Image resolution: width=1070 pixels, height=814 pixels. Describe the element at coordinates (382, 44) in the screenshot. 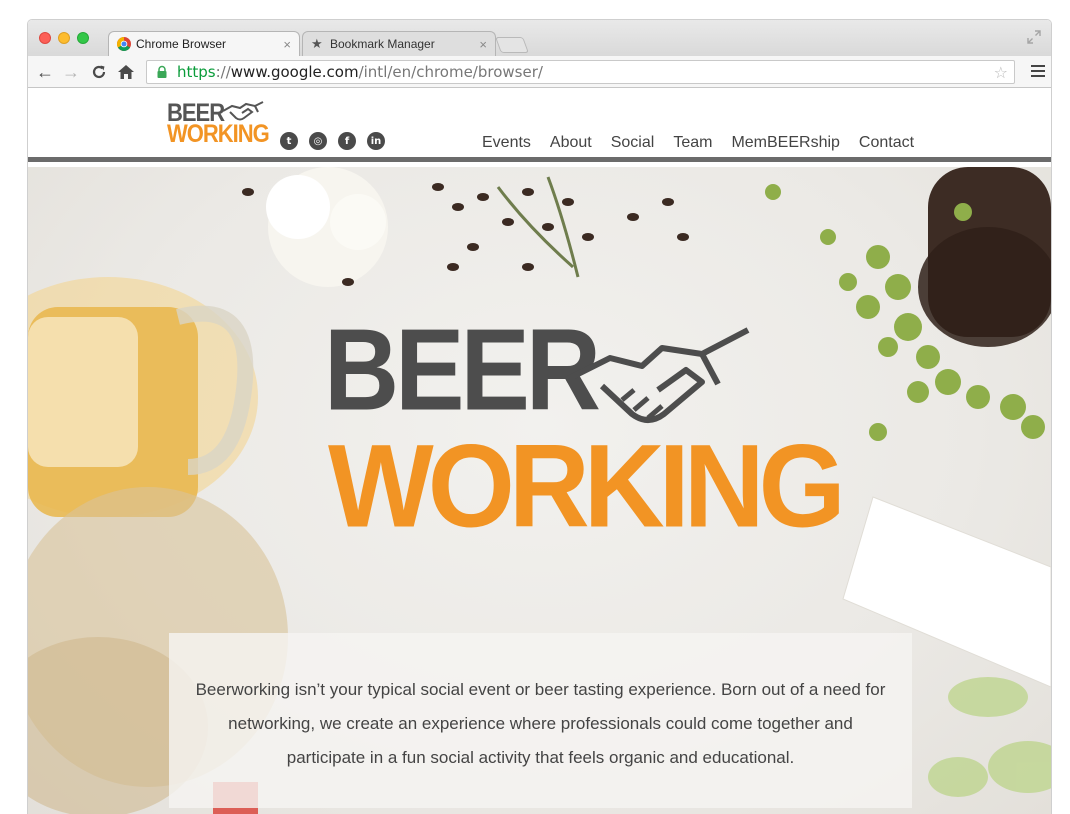

I see `tab-title: Bookmark Manager` at that location.